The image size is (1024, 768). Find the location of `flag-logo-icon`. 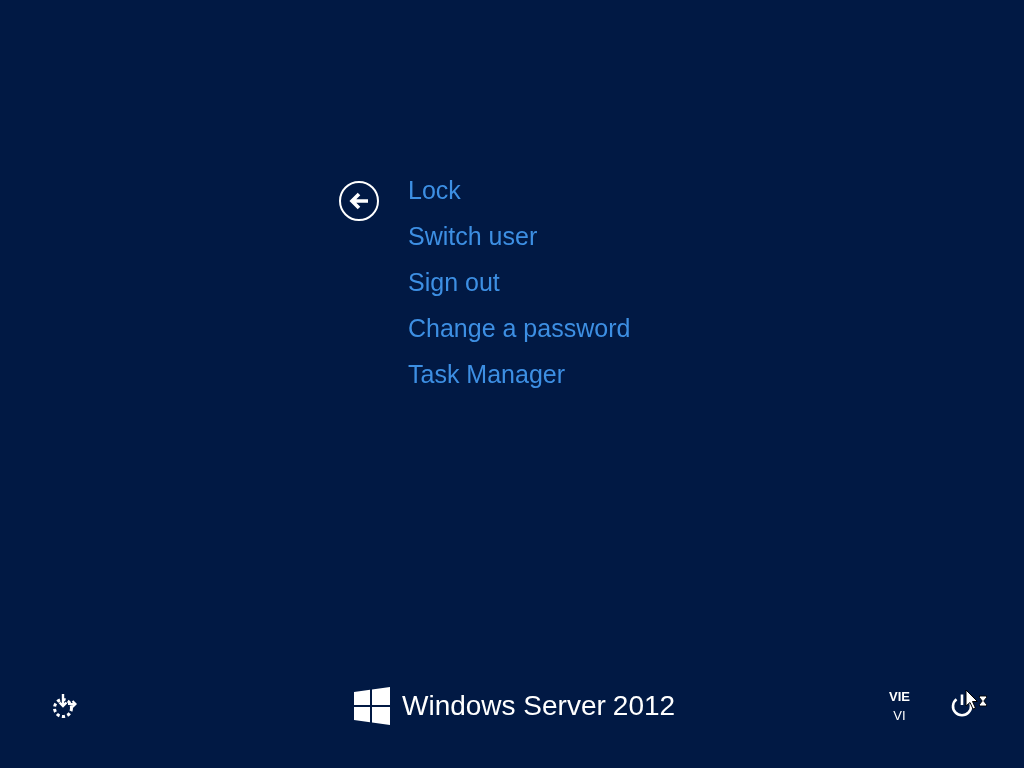

flag-logo-icon is located at coordinates (372, 706).